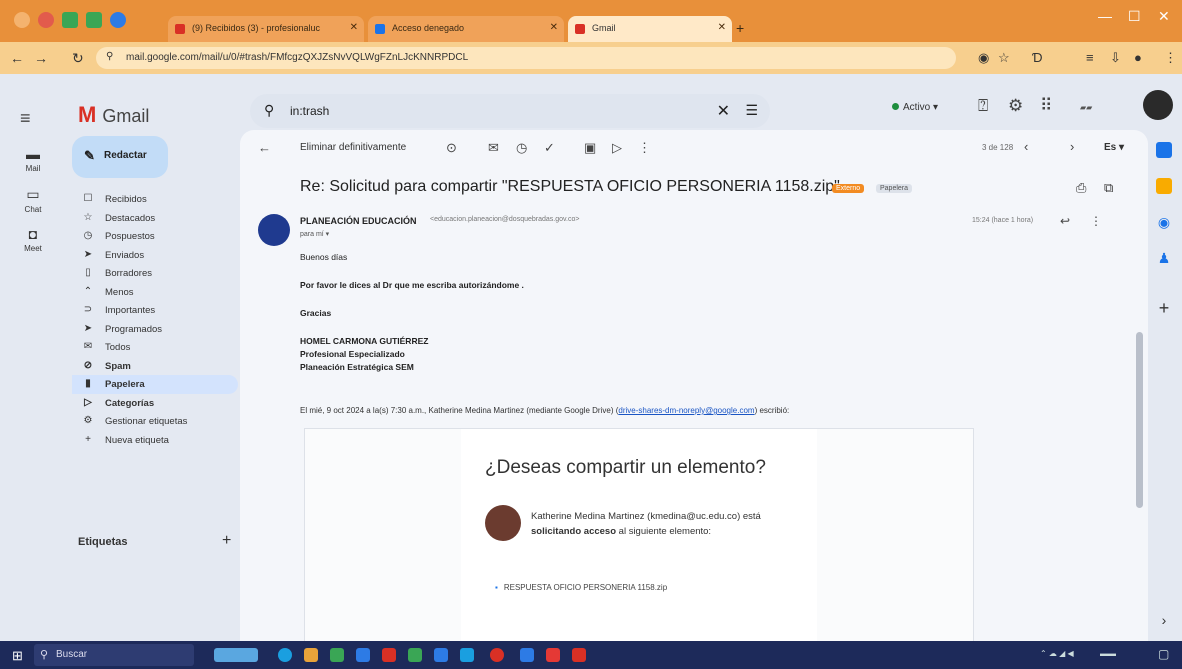  Describe the element at coordinates (1057, 653) in the screenshot. I see `system-tray: ⌃ ☁ ◢ ◀` at that location.